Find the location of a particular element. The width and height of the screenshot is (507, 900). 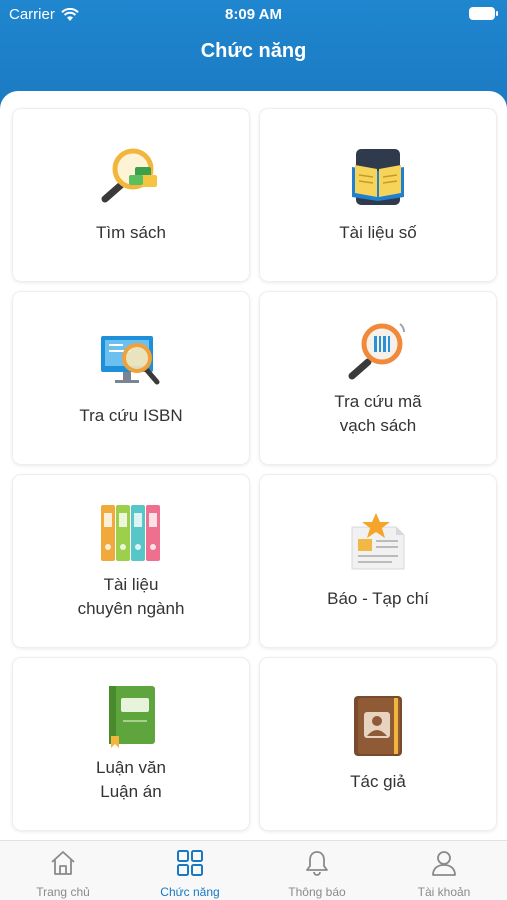

tab-label: Tài khoản is located at coordinates (444, 892).